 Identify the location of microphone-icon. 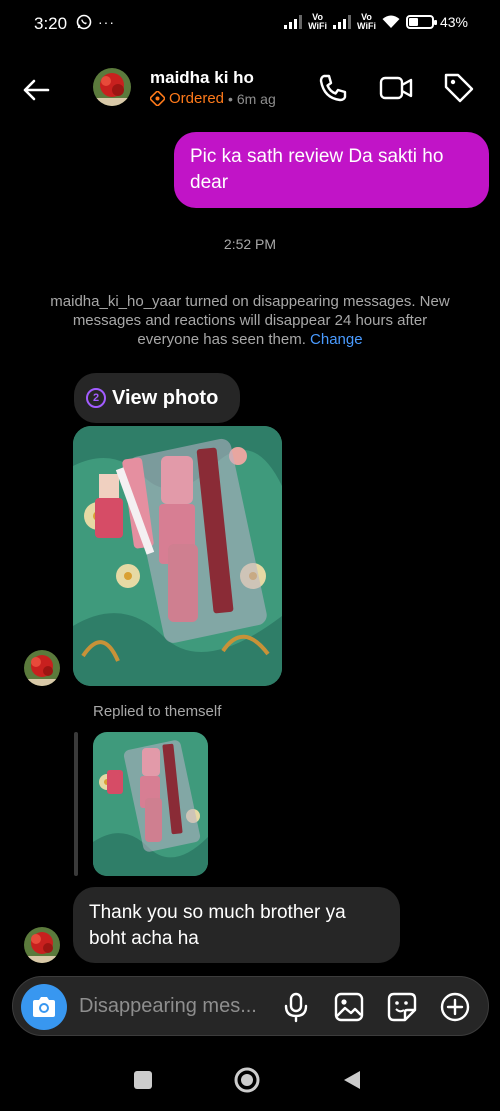
(296, 1007).